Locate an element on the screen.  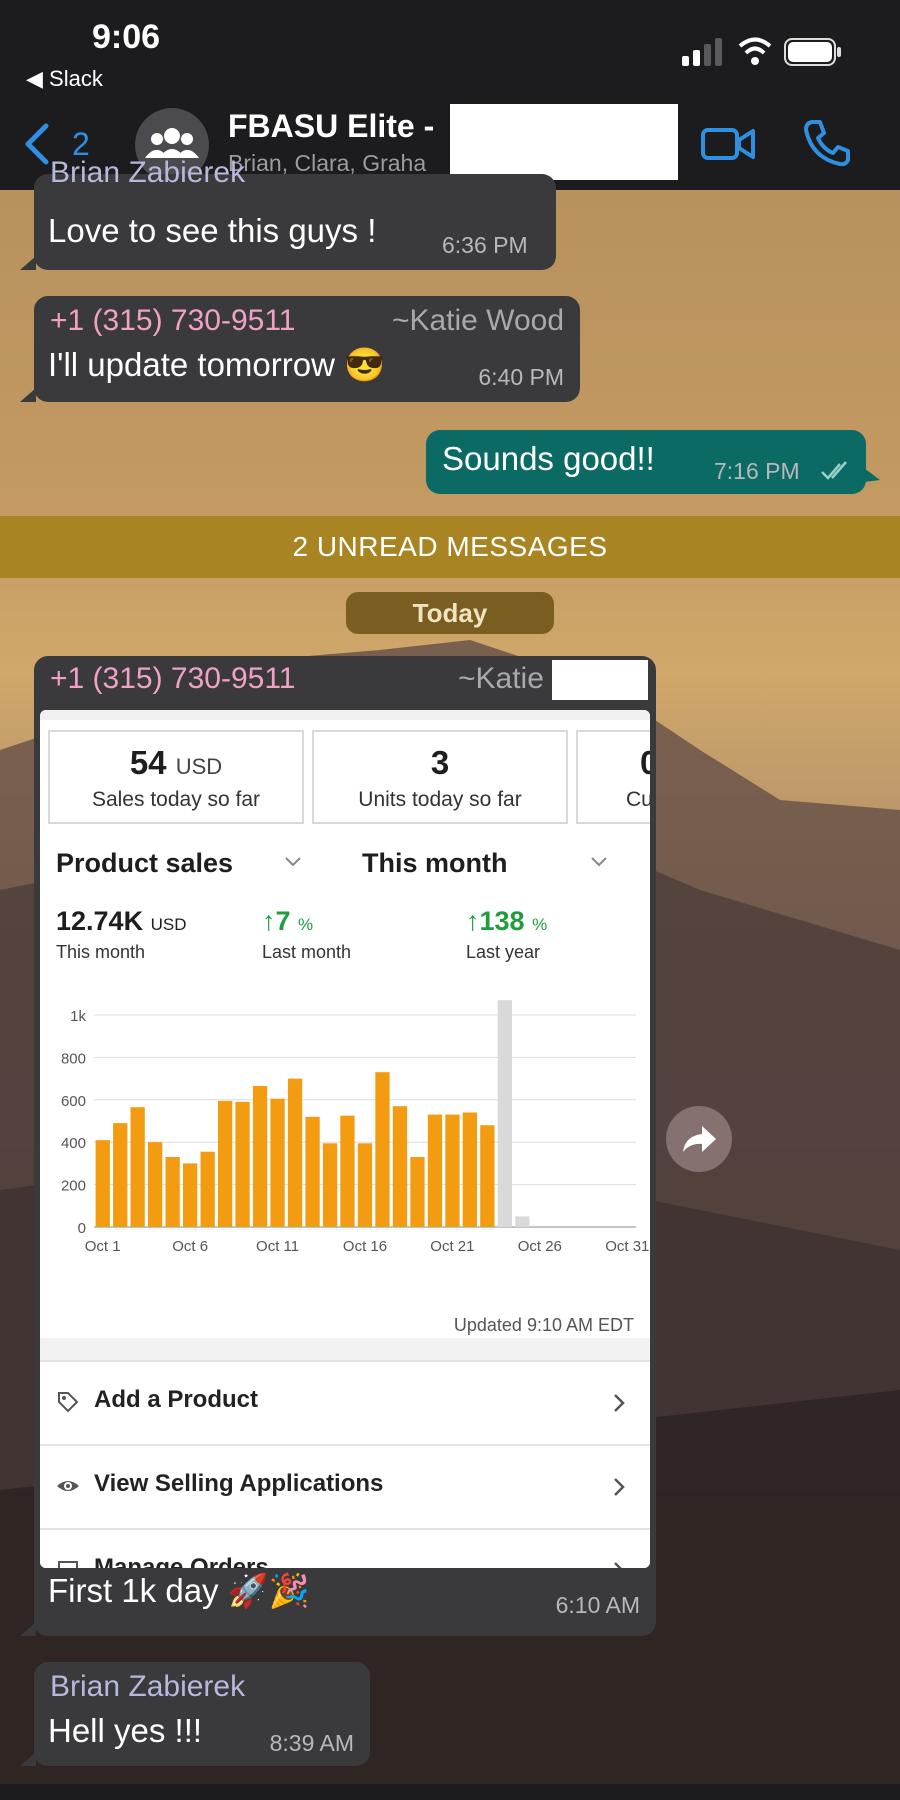
x-tick-label: Oct 1 is located at coordinates (103, 1246).